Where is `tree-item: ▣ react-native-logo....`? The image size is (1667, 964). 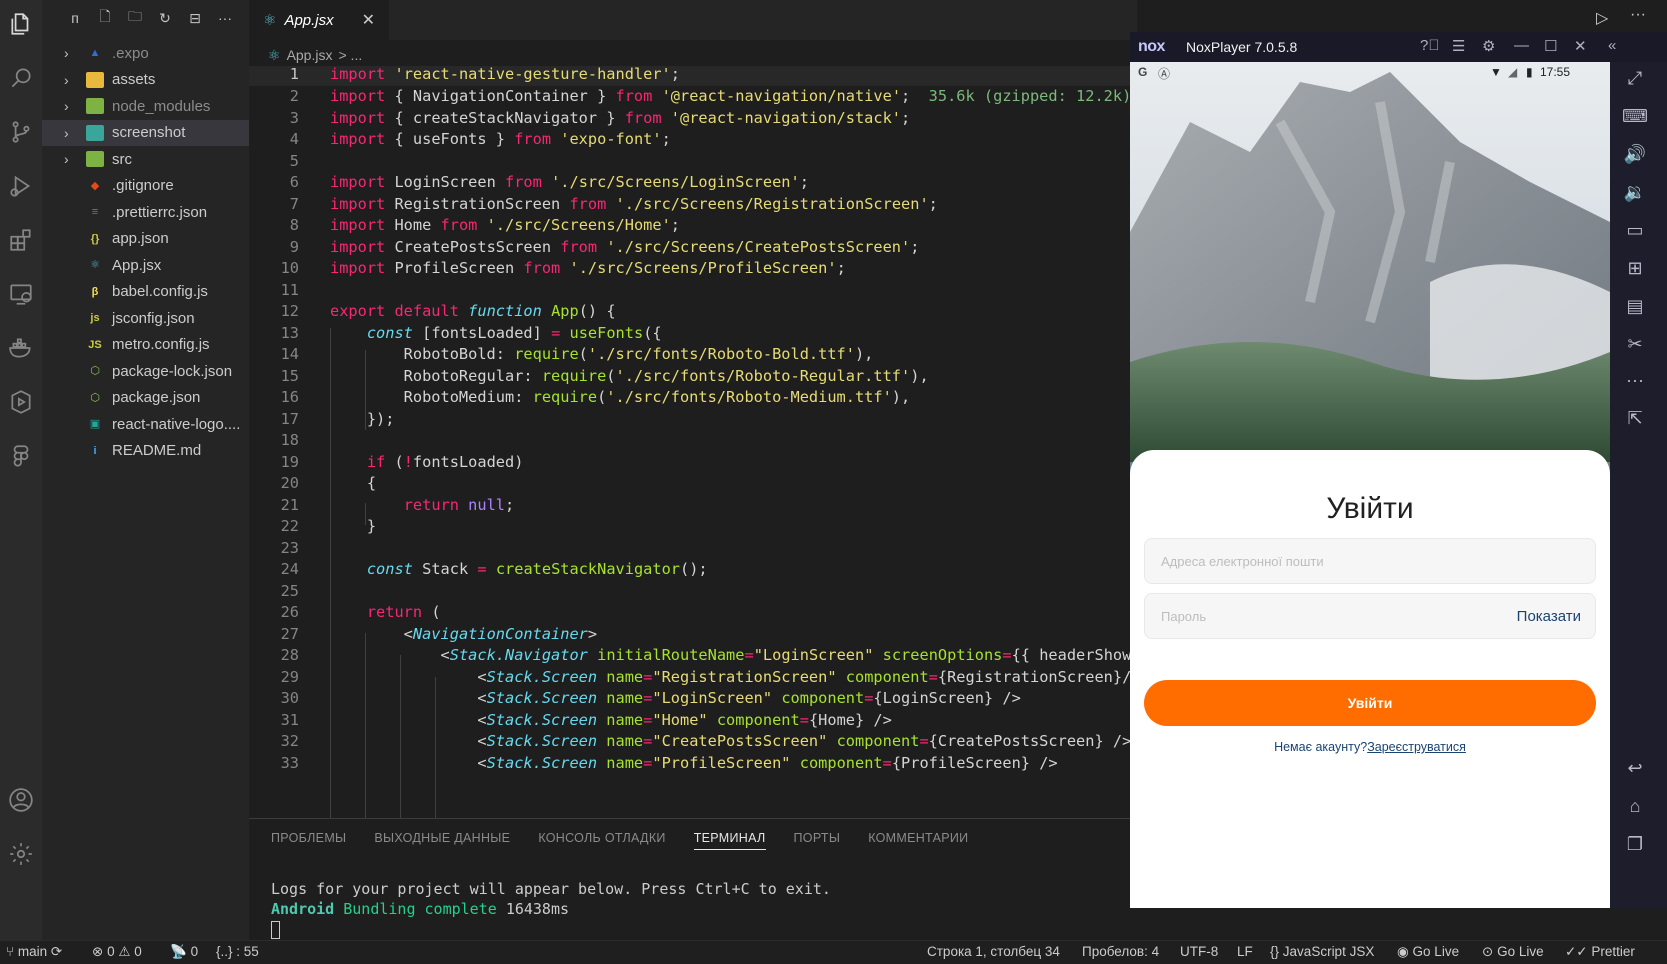 tree-item: ▣ react-native-logo.... is located at coordinates (145, 424).